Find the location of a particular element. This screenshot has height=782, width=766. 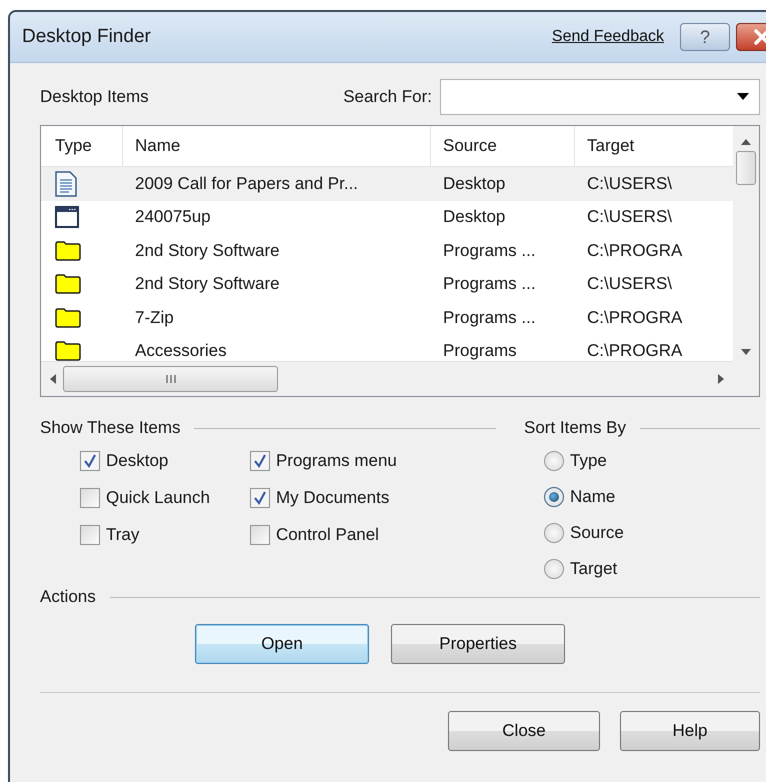

checkbox-option: Tray is located at coordinates (145, 534).